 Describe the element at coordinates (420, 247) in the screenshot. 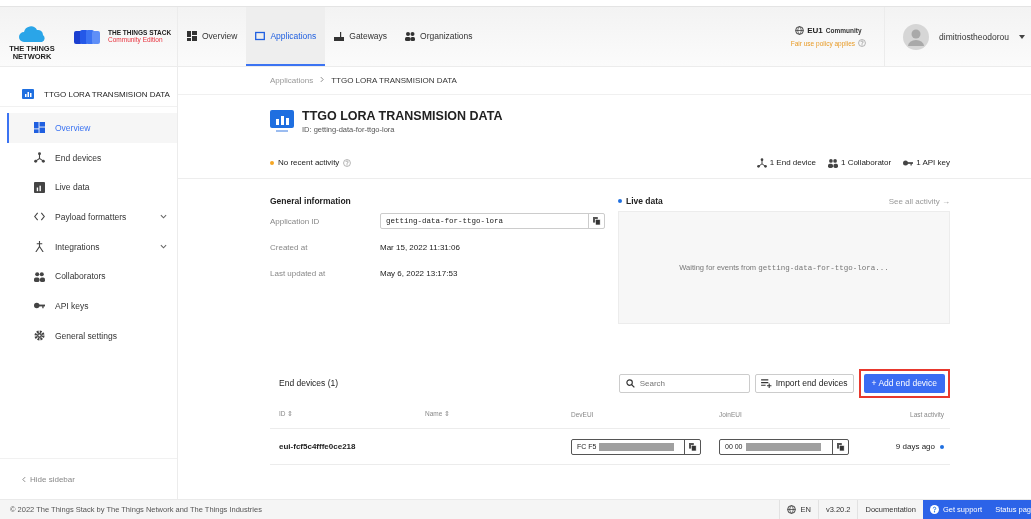

I see `field-value: Mar 15, 2022 11:31:06` at that location.